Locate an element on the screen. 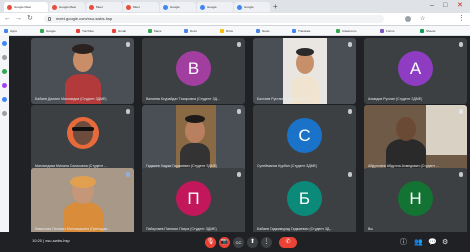 The image size is (470, 252). people-icon: 👥 is located at coordinates (418, 243).